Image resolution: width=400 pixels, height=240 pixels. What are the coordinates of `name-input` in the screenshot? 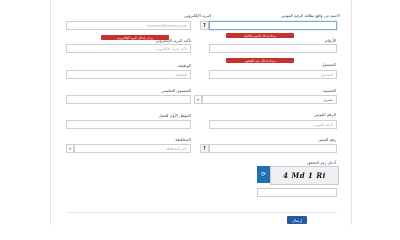 It's located at (273, 25).